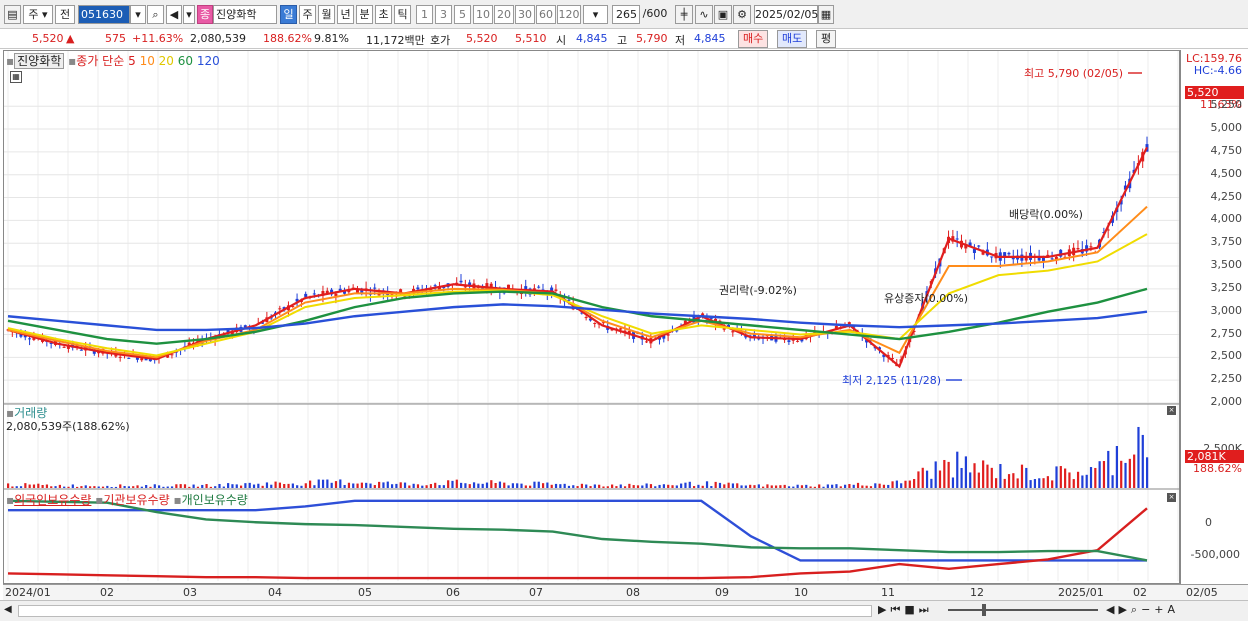  What do you see at coordinates (132, 61) in the screenshot?
I see `ma5-label: 5` at bounding box center [132, 61].